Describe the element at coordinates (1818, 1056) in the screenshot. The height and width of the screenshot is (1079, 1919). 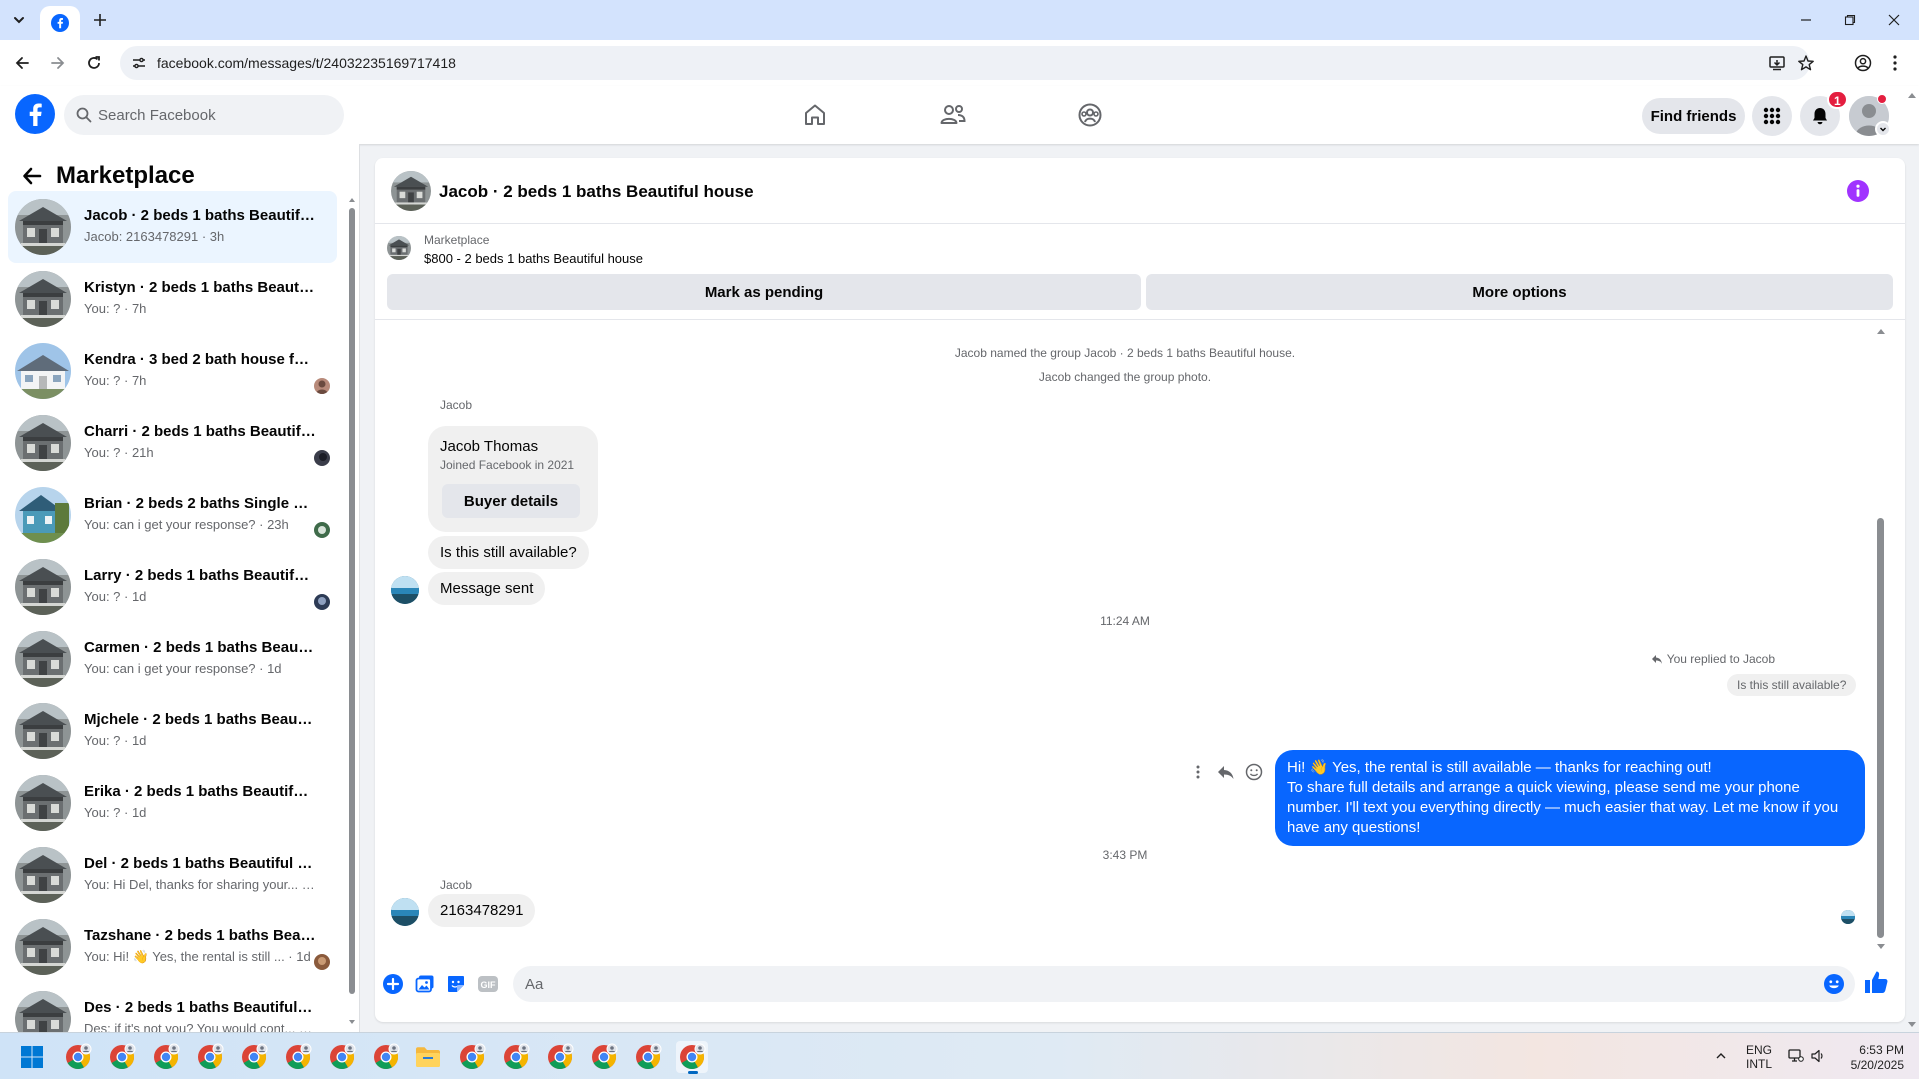
I see `volume-icon` at that location.